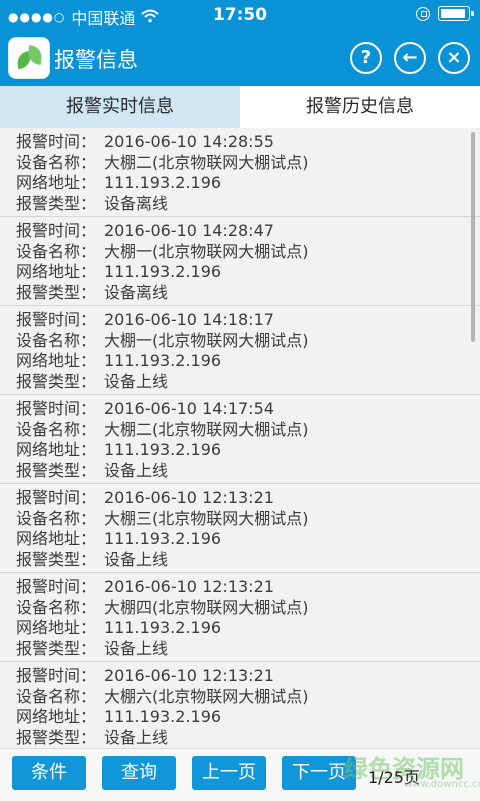 This screenshot has height=801, width=480. What do you see at coordinates (229, 773) in the screenshot?
I see `prev-page-button: 上一页` at bounding box center [229, 773].